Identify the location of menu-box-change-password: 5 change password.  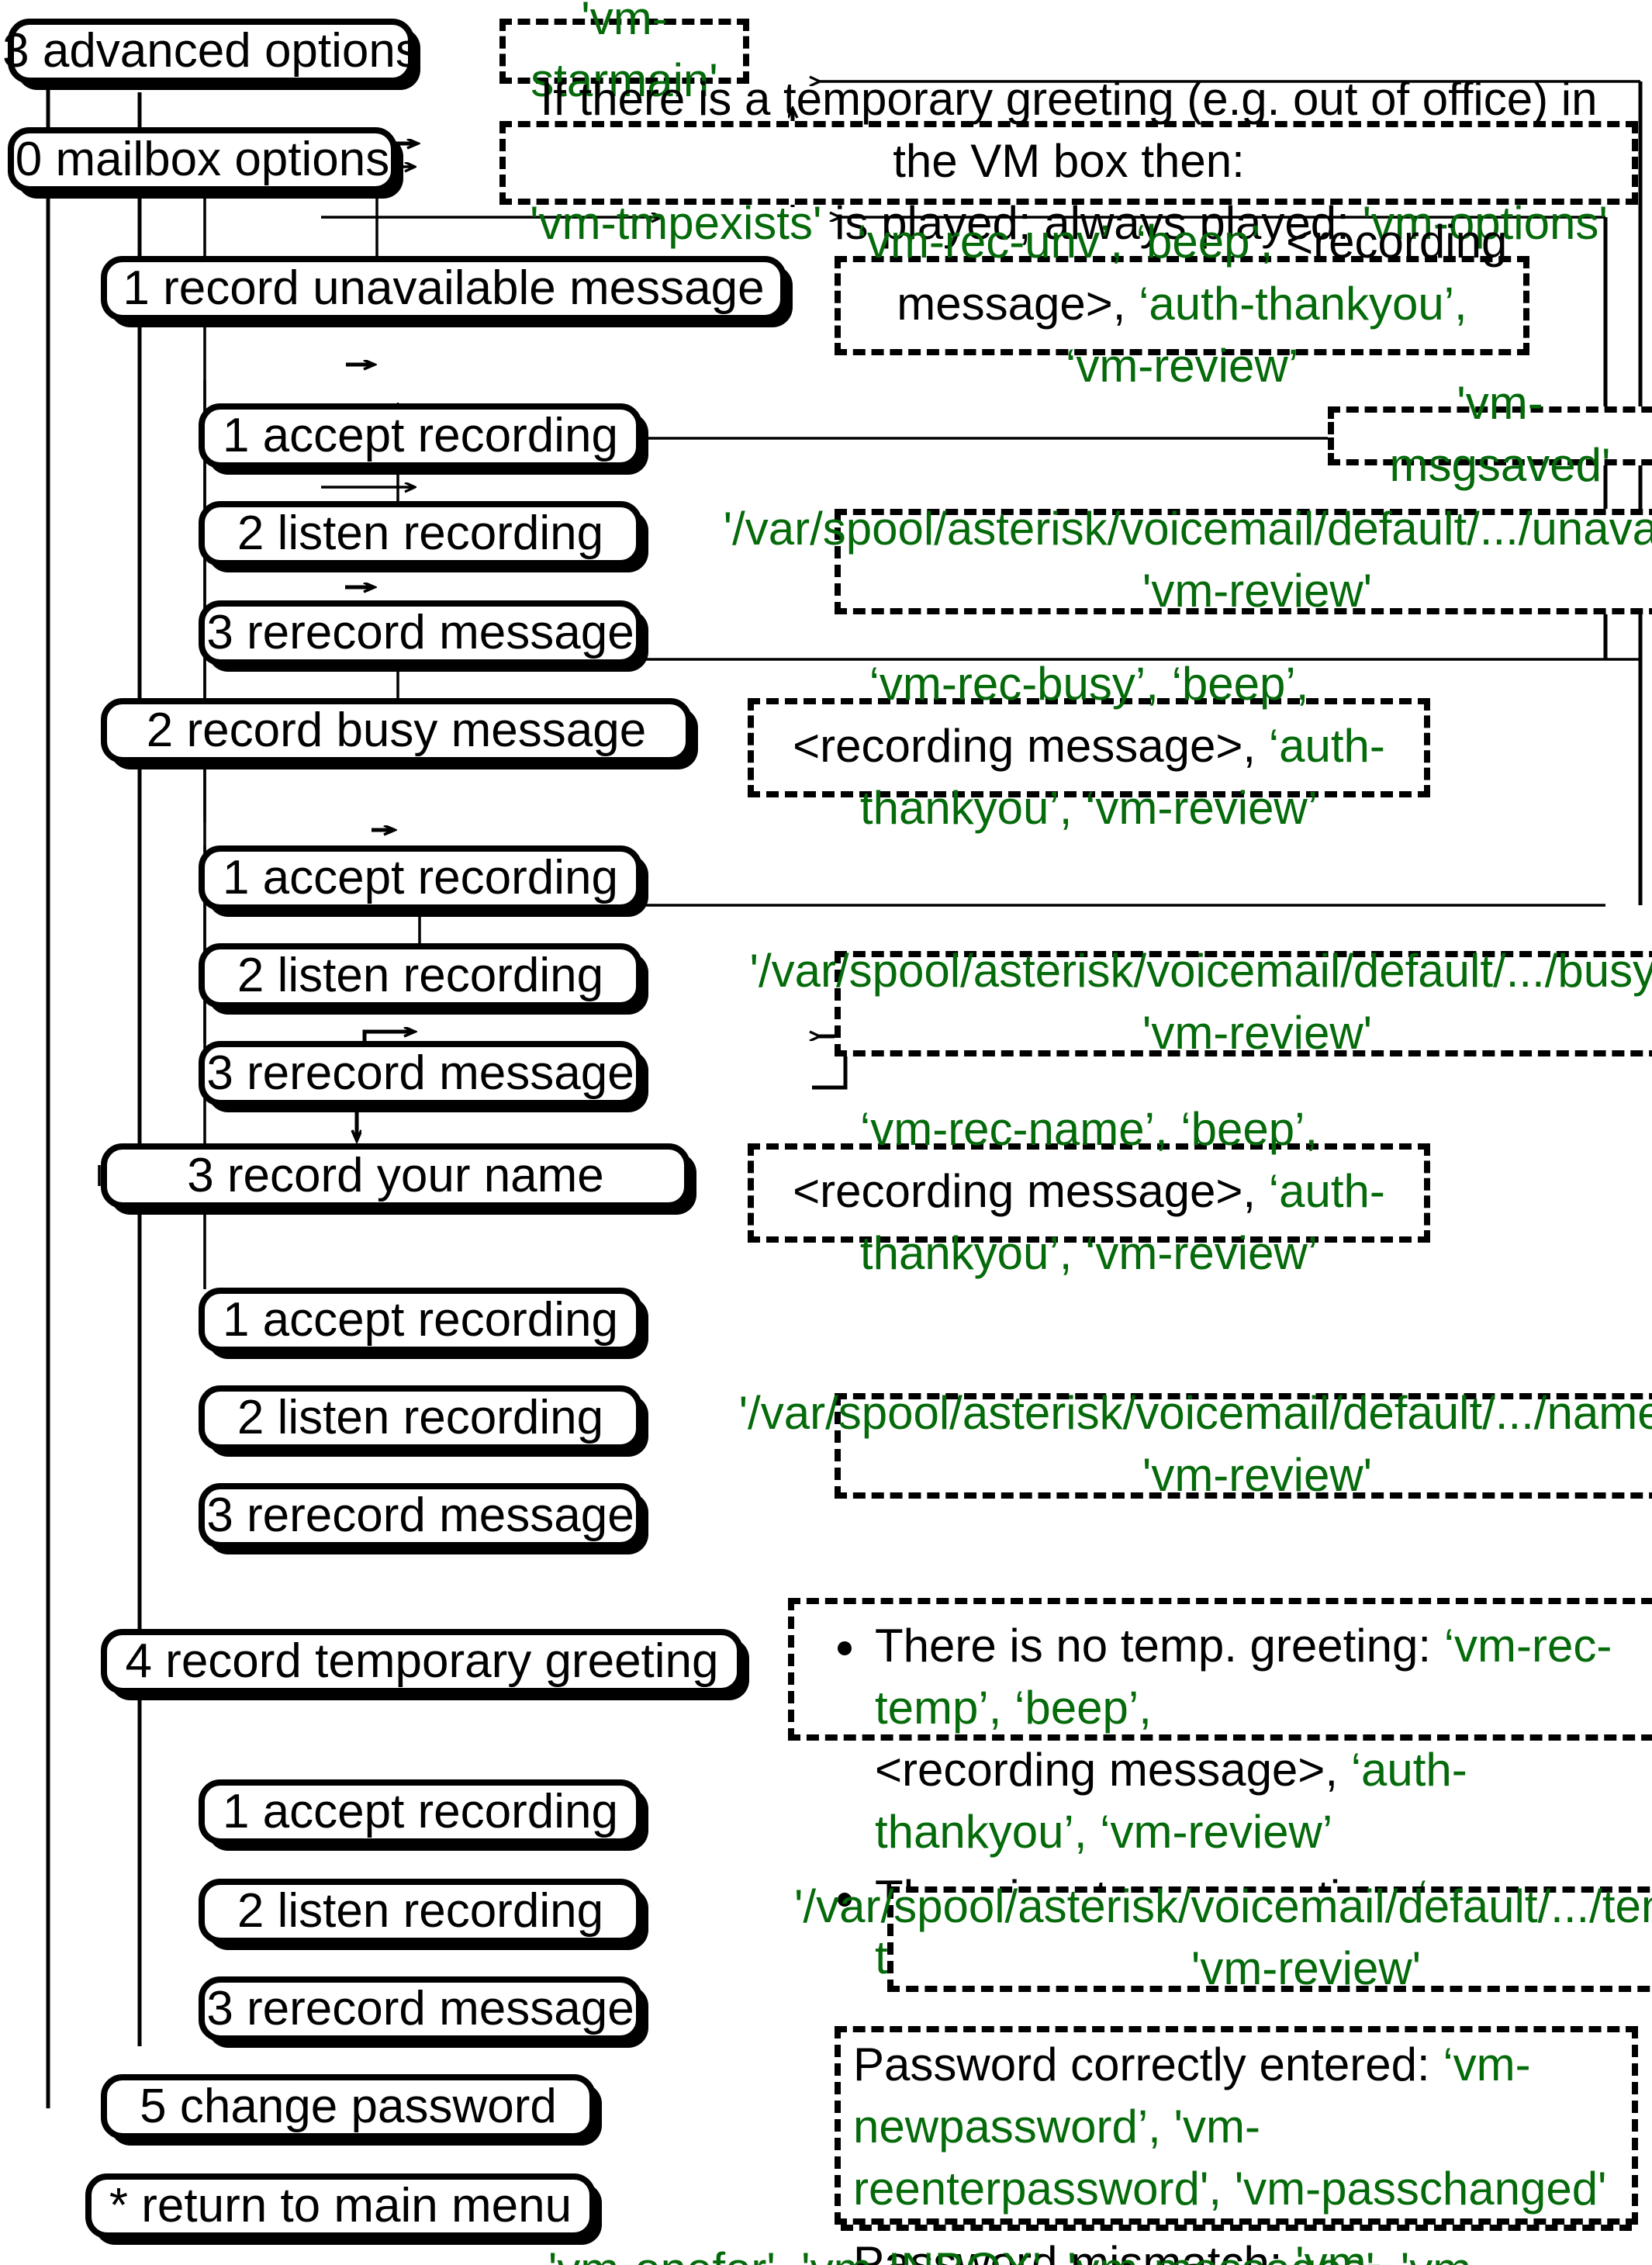
(348, 2106).